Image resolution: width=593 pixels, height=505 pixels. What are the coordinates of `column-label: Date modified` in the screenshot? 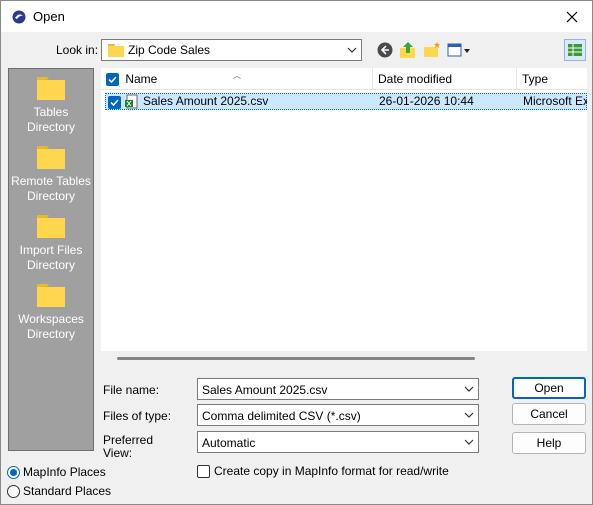 It's located at (415, 79).